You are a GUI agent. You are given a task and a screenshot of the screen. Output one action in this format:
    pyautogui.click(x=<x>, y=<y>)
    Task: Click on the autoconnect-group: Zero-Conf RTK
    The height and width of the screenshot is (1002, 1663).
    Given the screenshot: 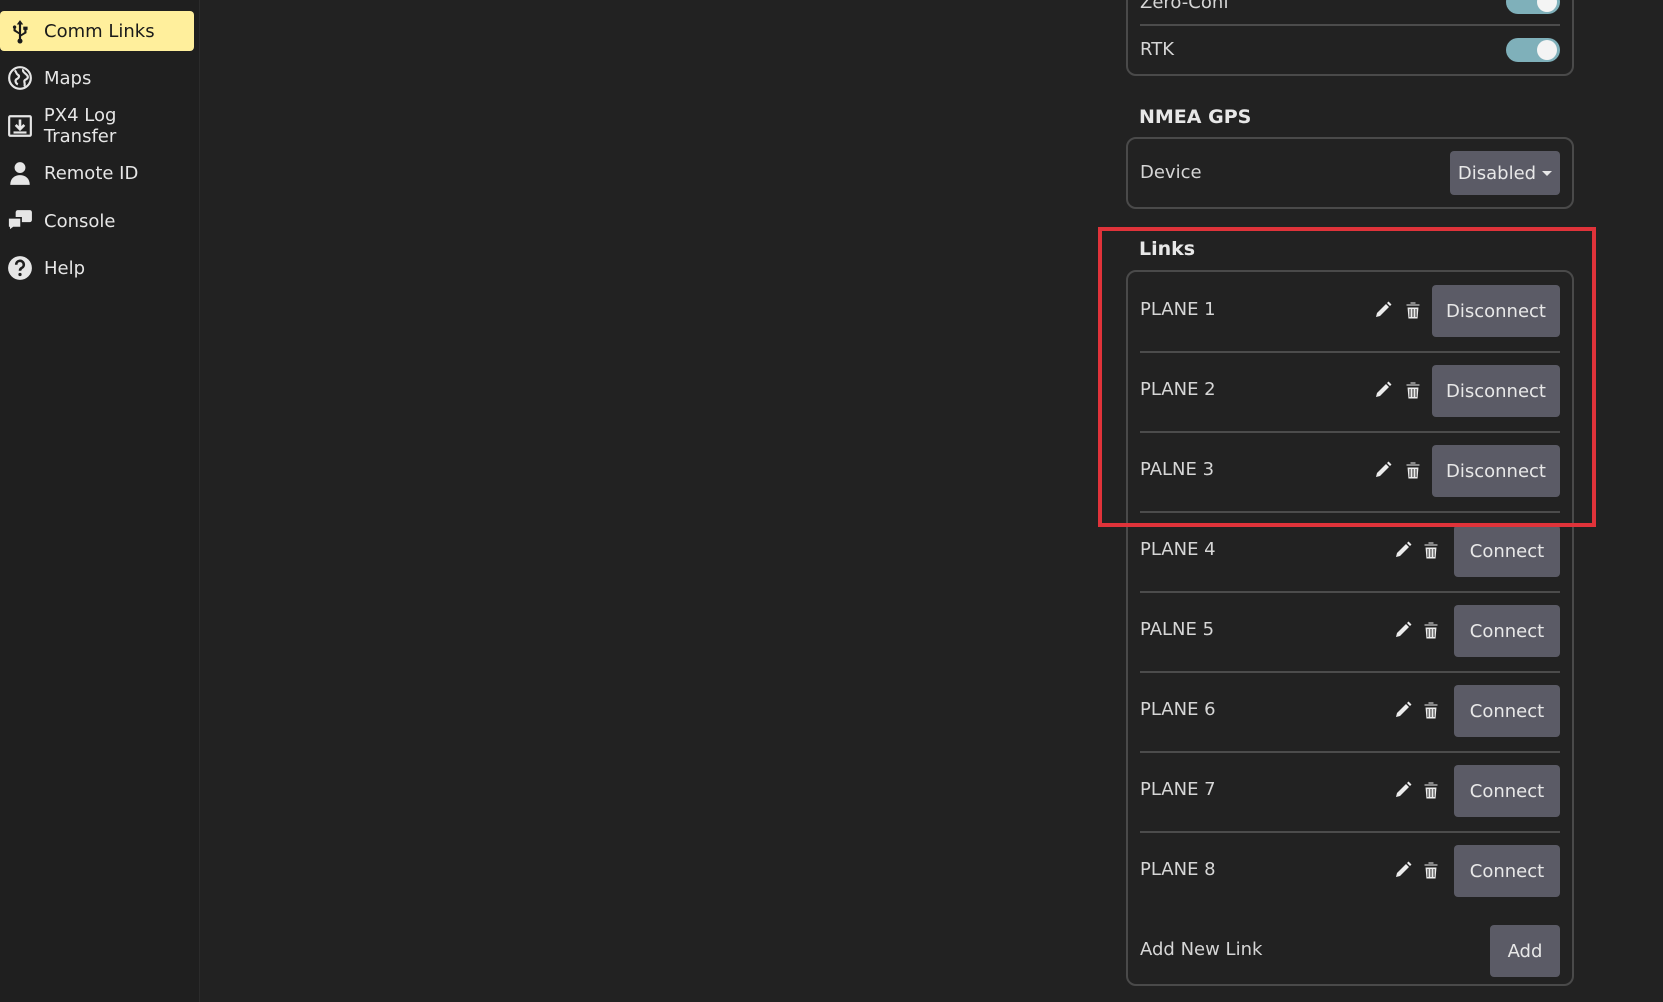 What is the action you would take?
    pyautogui.click(x=1350, y=38)
    